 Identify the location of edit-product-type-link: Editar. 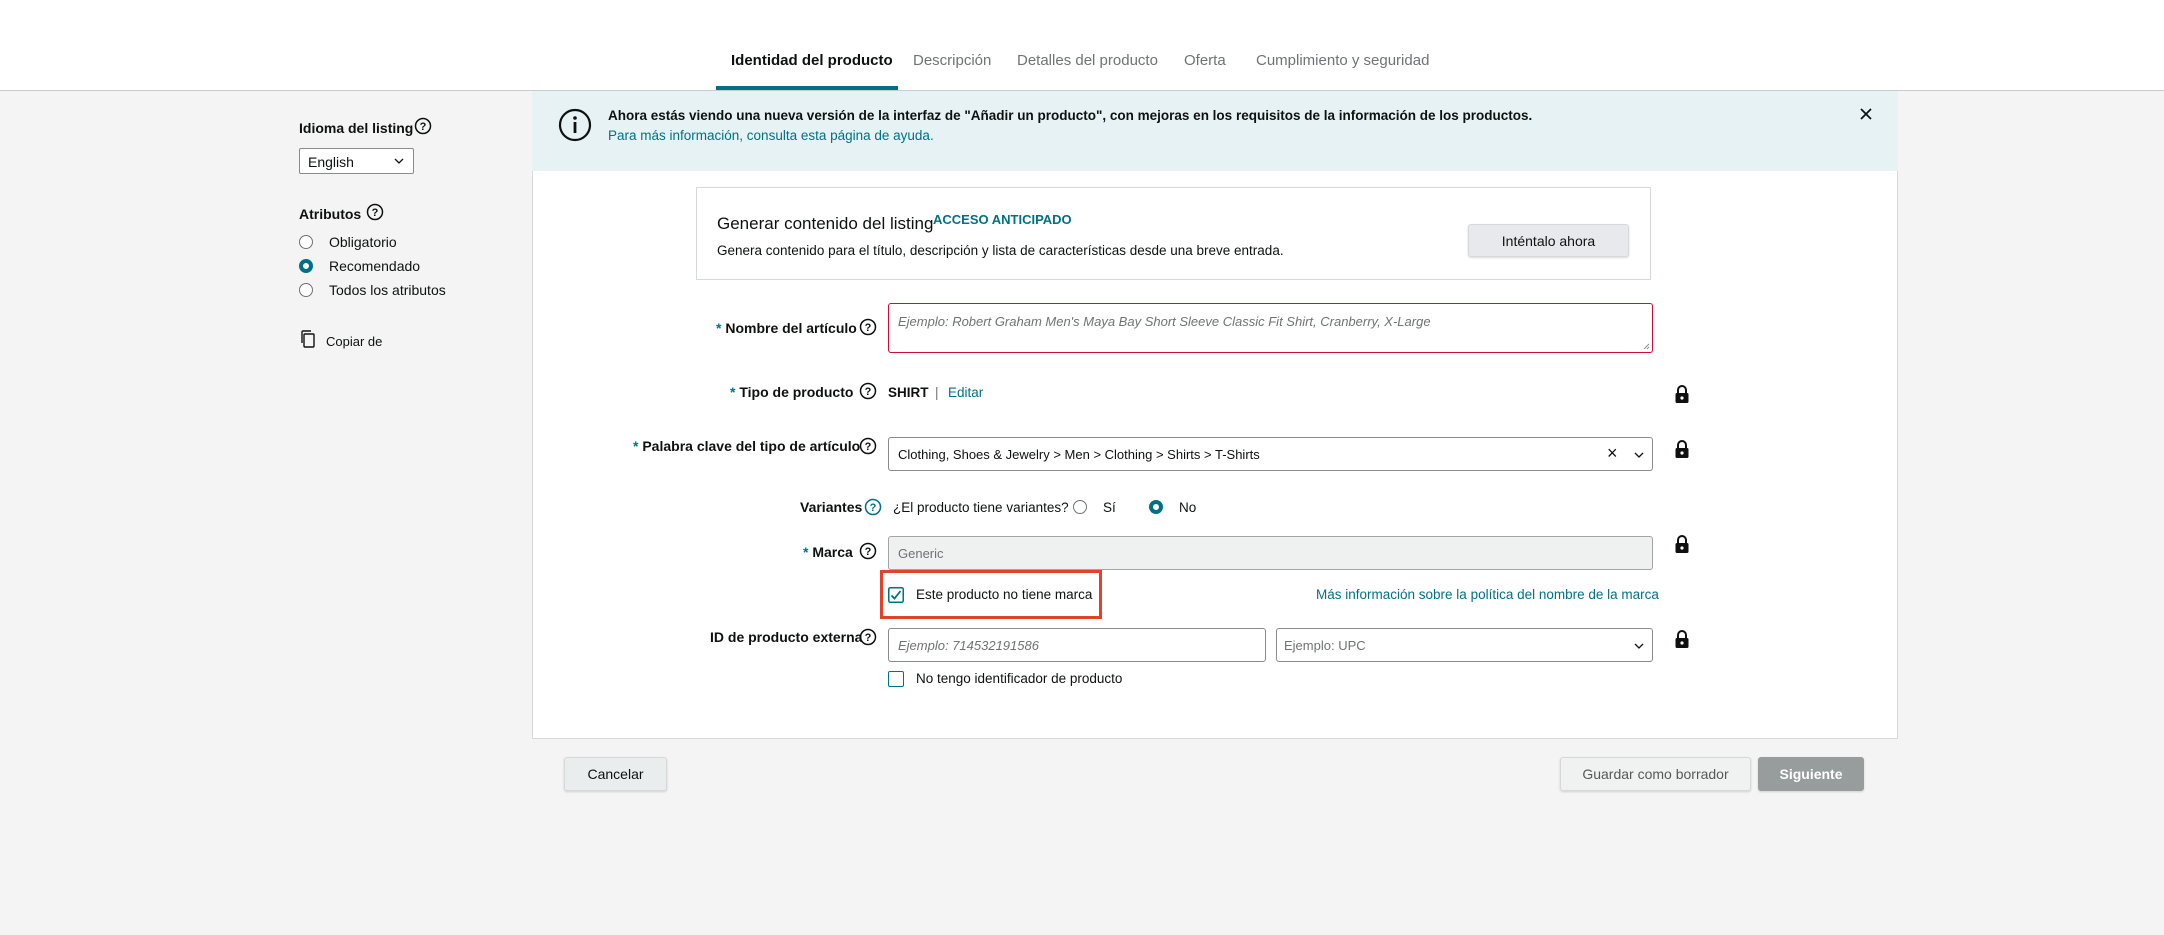
(965, 392).